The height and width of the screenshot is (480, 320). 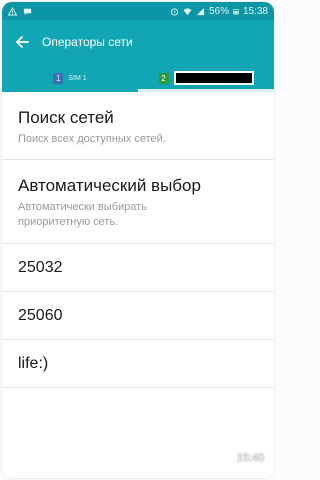 What do you see at coordinates (138, 126) in the screenshot?
I see `search-networks-item: Поиск сетей Поиск всех доступных сетей.` at bounding box center [138, 126].